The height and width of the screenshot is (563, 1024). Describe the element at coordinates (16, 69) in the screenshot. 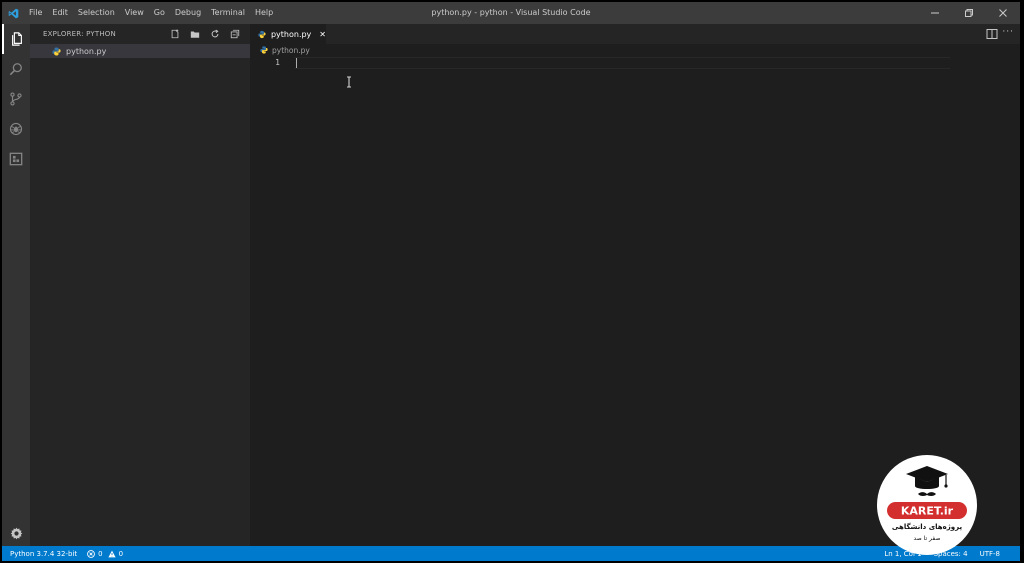

I see `search-icon` at that location.